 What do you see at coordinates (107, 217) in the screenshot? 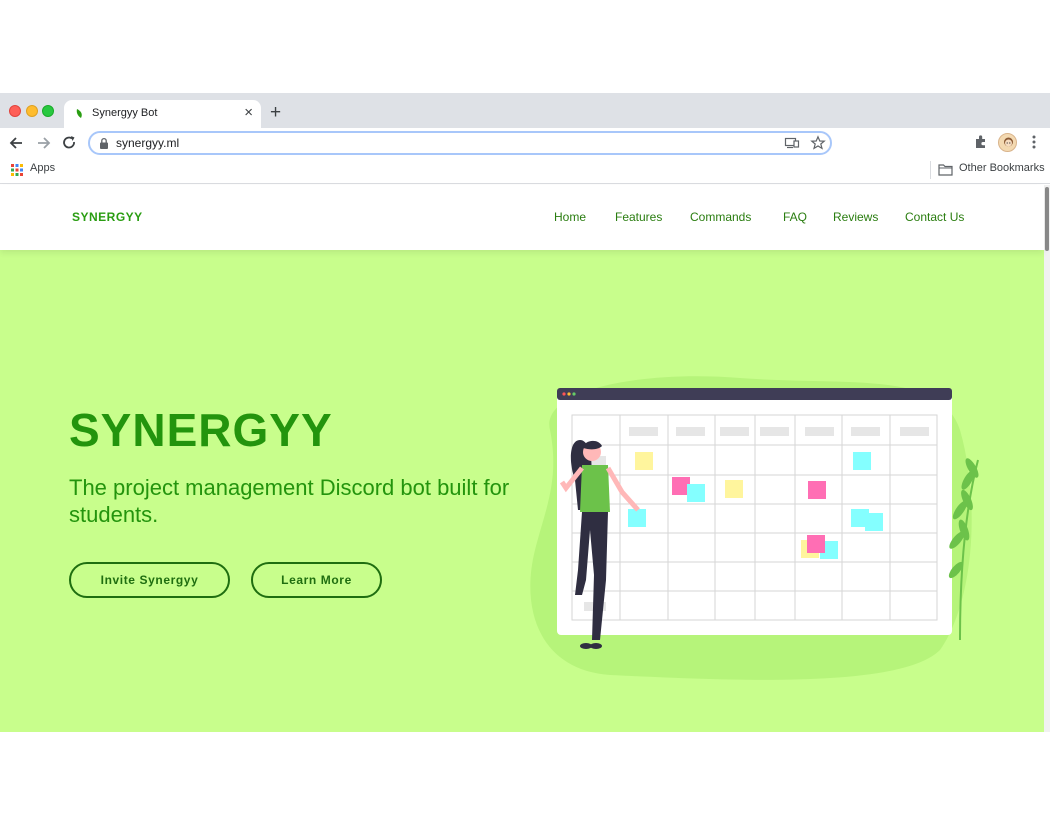
I see `site-logo: SYNERGYY` at bounding box center [107, 217].